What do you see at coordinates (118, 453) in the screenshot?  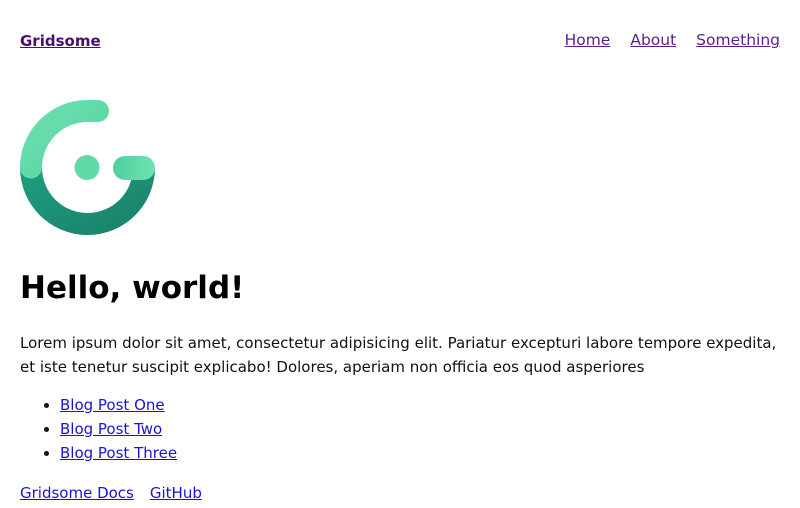 I see `blog-post-link: Blog Post Three` at bounding box center [118, 453].